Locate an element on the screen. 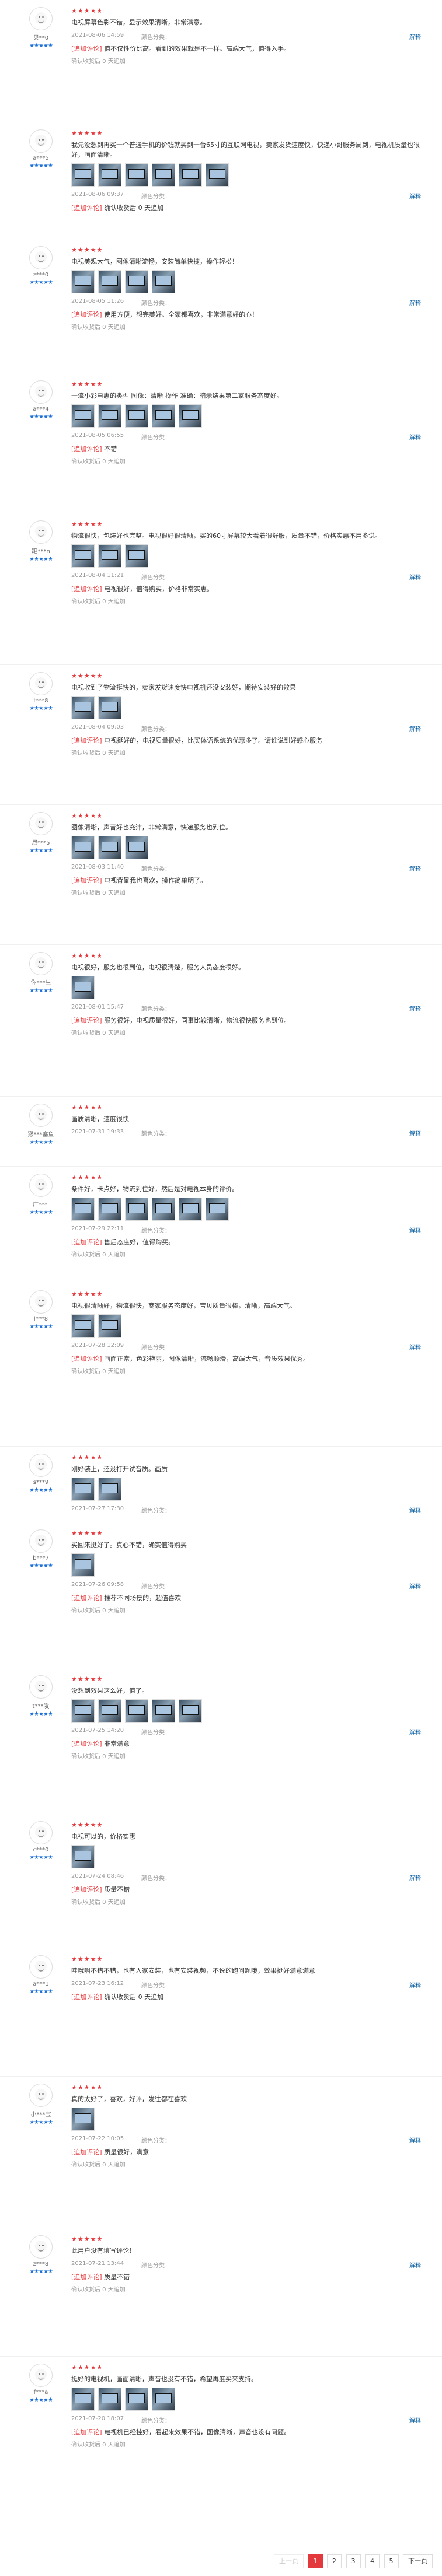 This screenshot has width=442, height=2576. page-5-button: 5 is located at coordinates (391, 2561).